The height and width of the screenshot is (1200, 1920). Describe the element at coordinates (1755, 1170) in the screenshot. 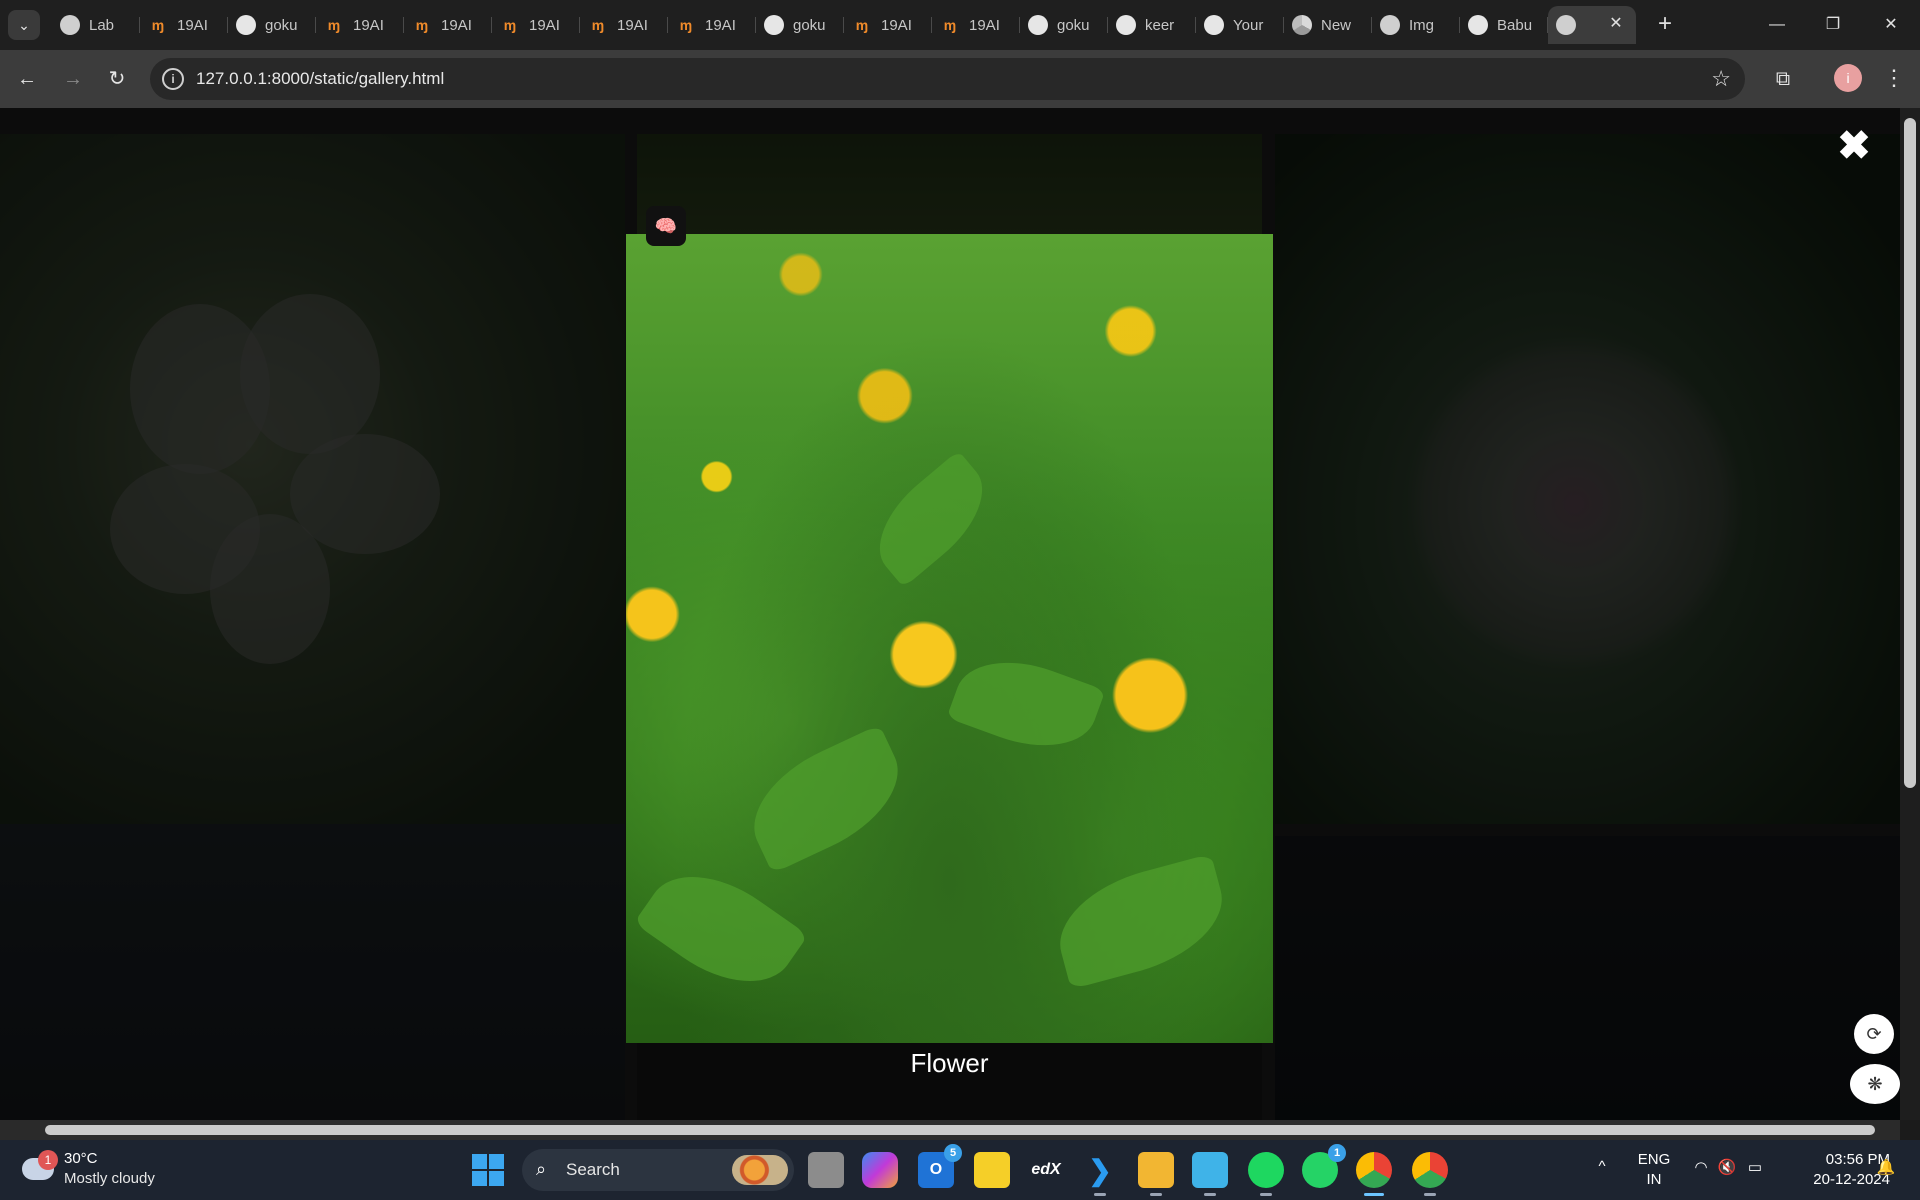

I see `battery-icon: ▭` at that location.